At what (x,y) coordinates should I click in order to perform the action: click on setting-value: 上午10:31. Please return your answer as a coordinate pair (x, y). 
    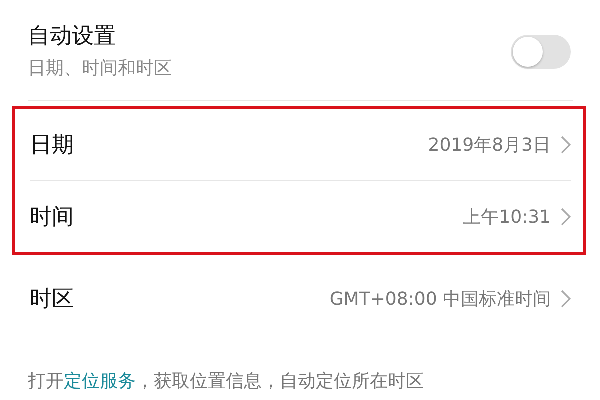
    Looking at the image, I should click on (507, 217).